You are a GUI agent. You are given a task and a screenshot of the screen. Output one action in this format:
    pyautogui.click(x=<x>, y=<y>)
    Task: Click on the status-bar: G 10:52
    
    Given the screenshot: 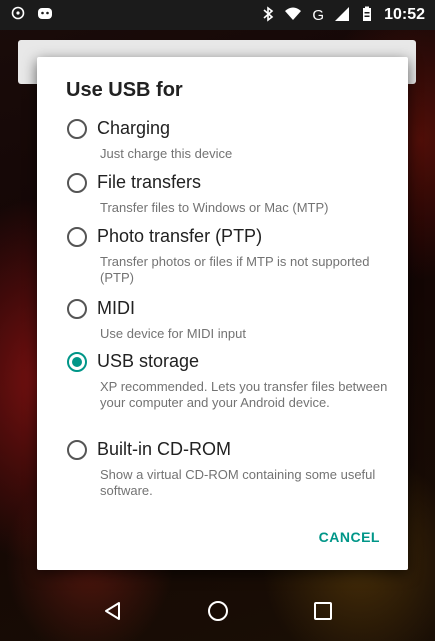 What is the action you would take?
    pyautogui.click(x=217, y=15)
    